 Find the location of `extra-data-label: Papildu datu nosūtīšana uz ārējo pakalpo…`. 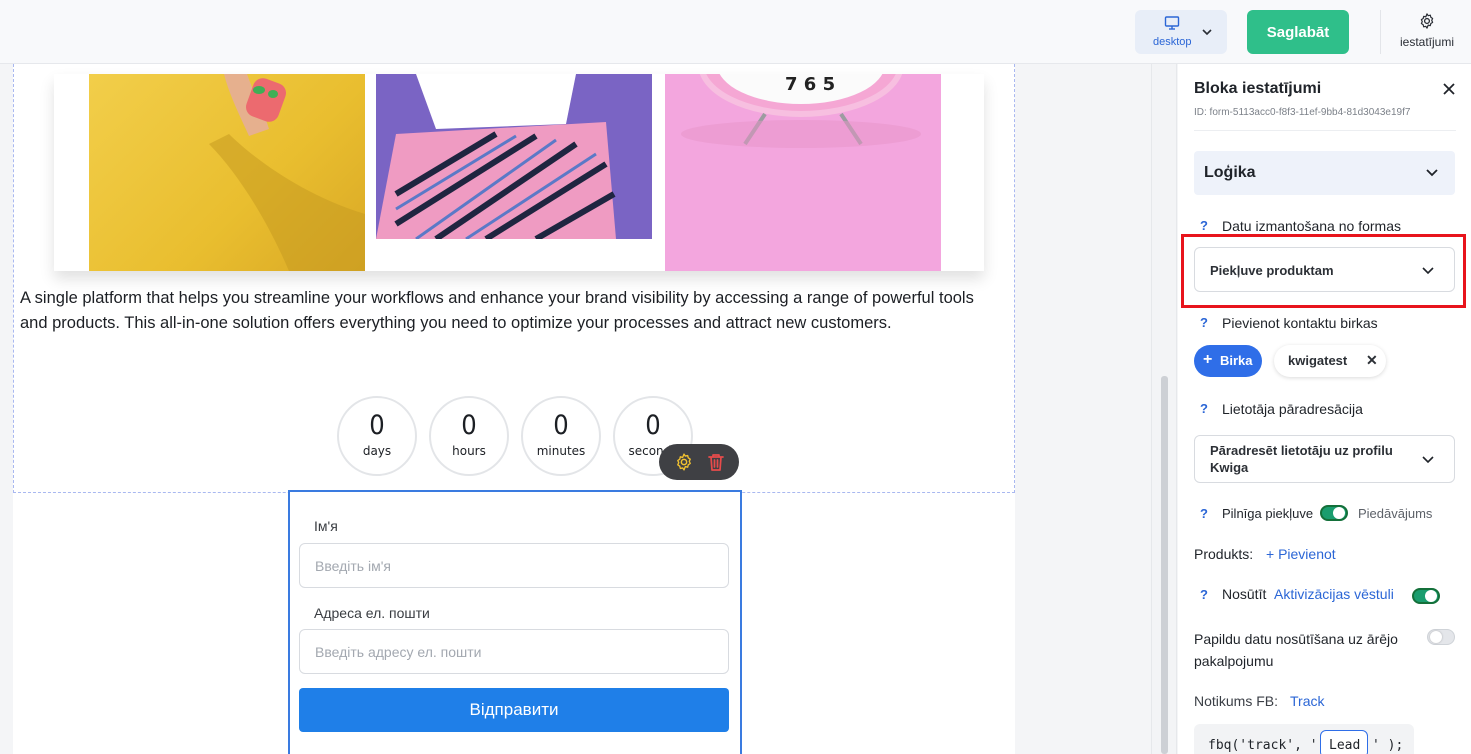

extra-data-label: Papildu datu nosūtīšana uz ārējo pakalpo… is located at coordinates (1296, 650).